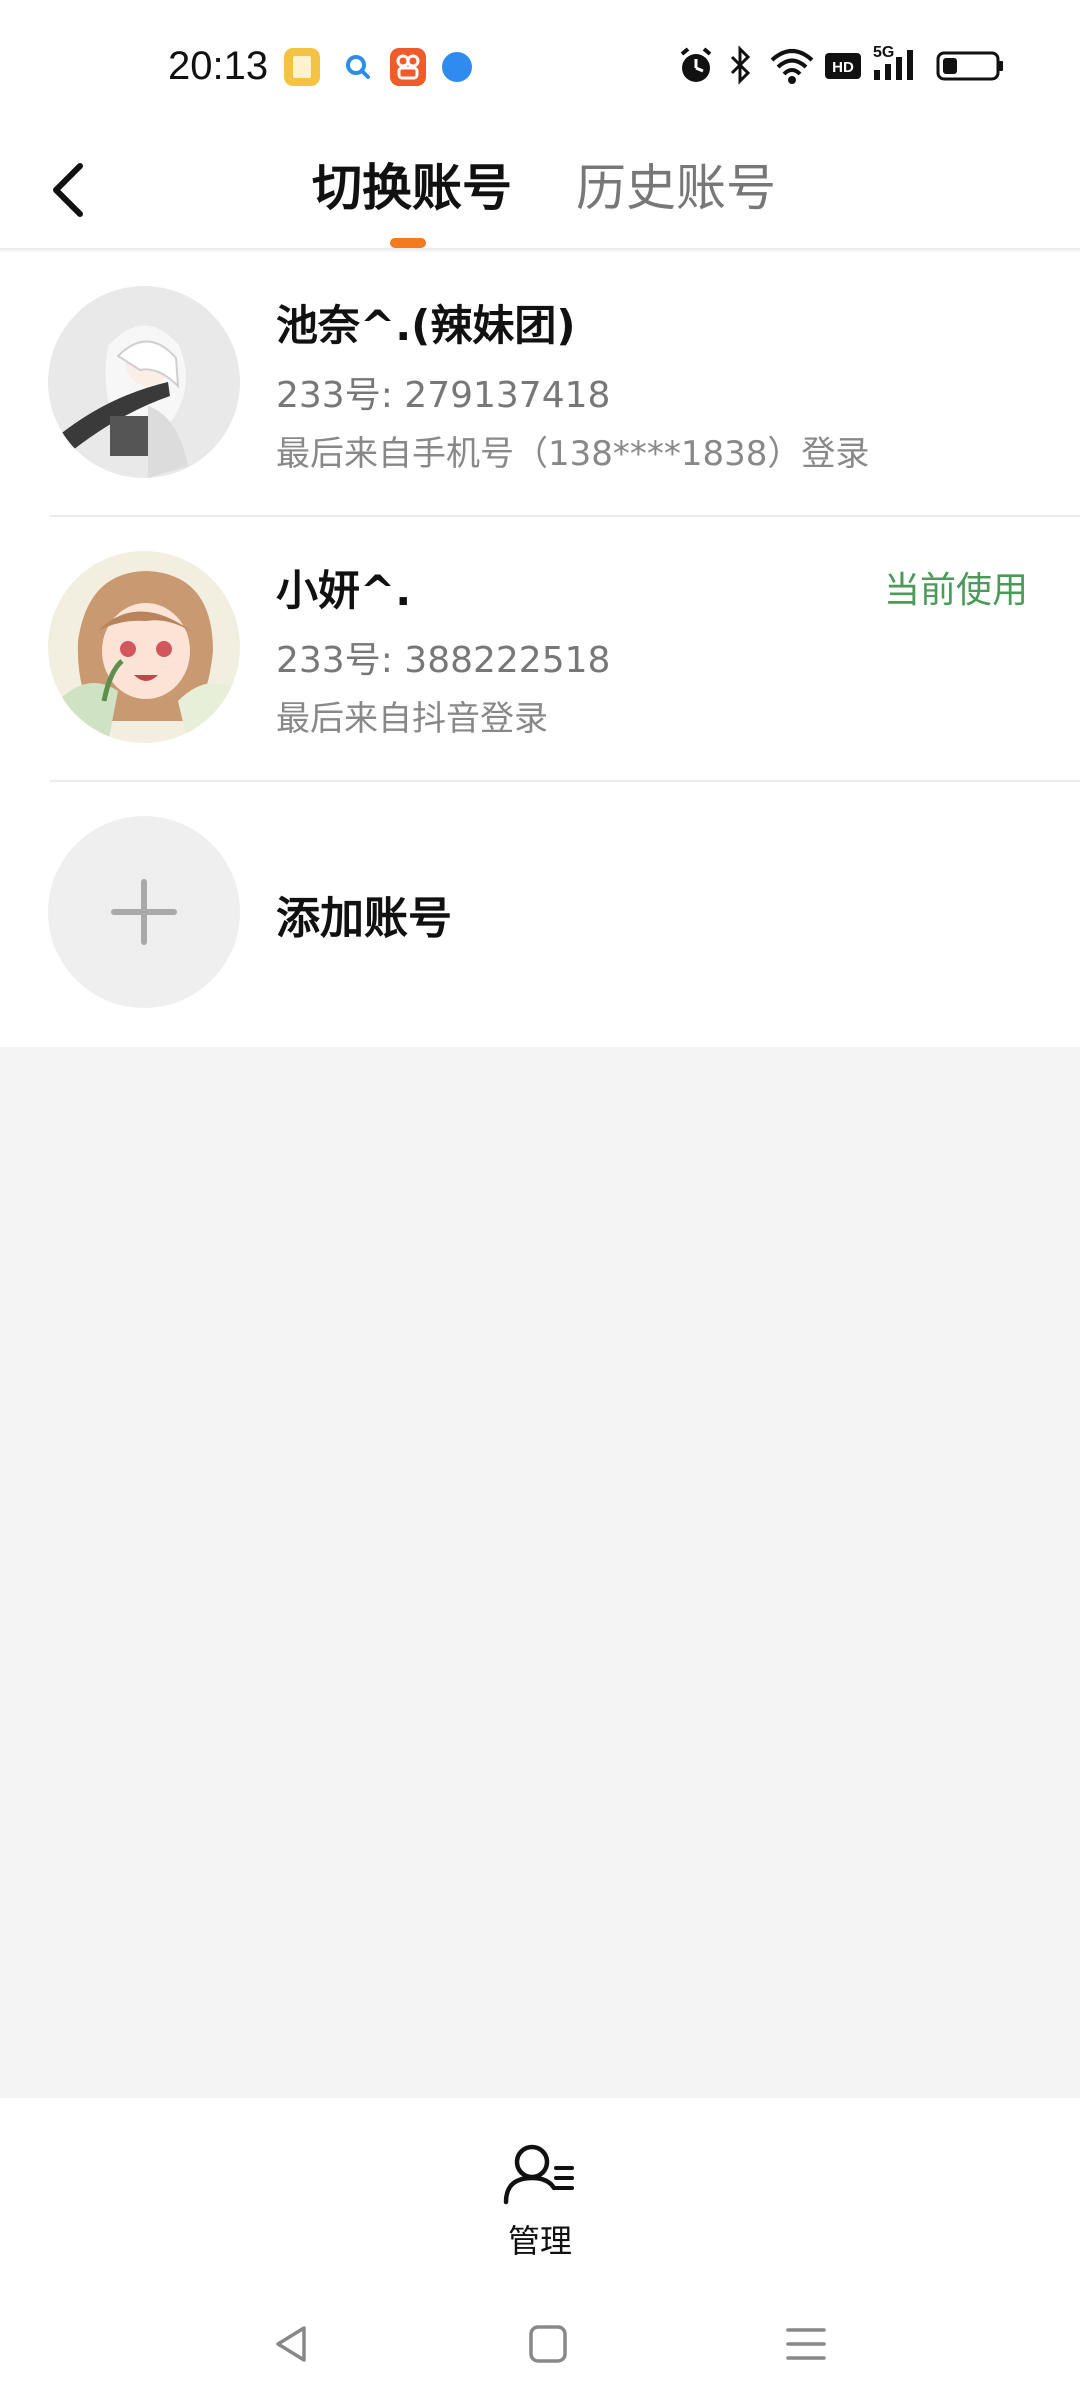 The height and width of the screenshot is (2400, 1080). What do you see at coordinates (540, 65) in the screenshot?
I see `status-bar: 20:13 HD 5G` at bounding box center [540, 65].